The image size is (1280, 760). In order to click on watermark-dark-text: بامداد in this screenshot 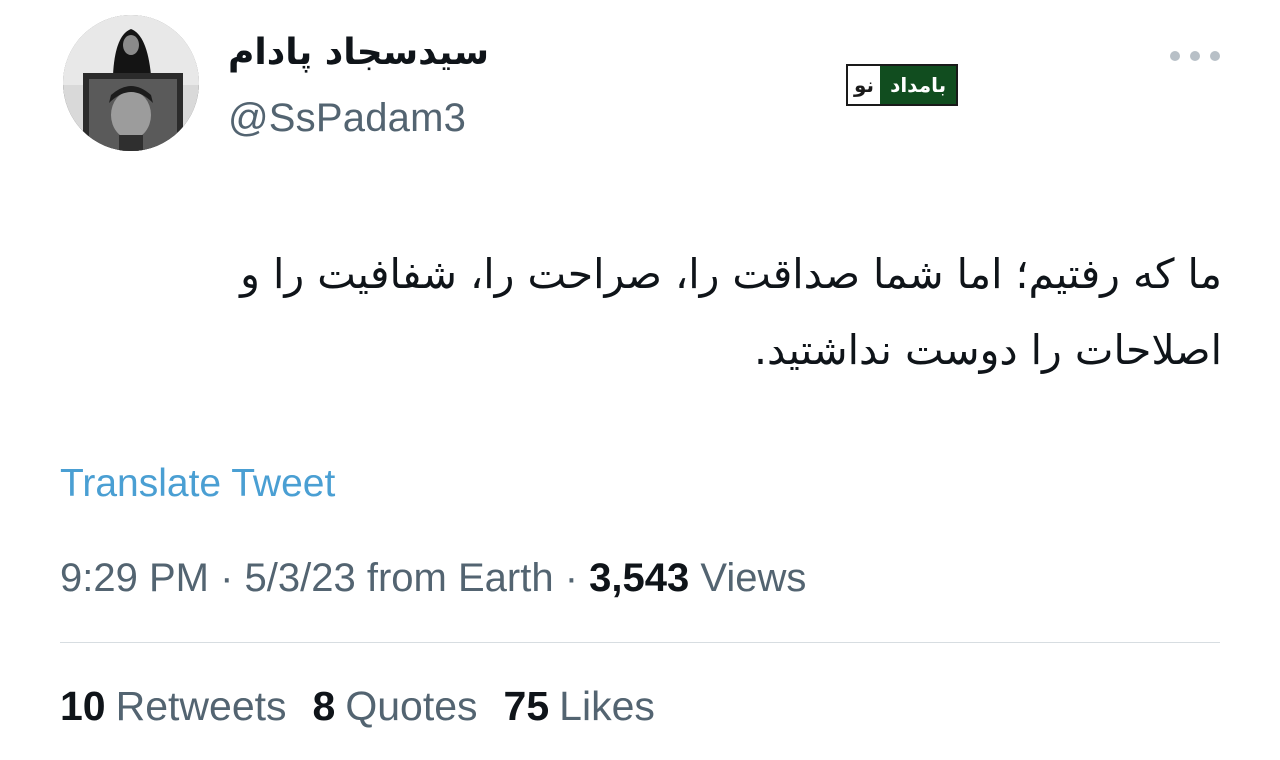, I will do `click(918, 85)`.